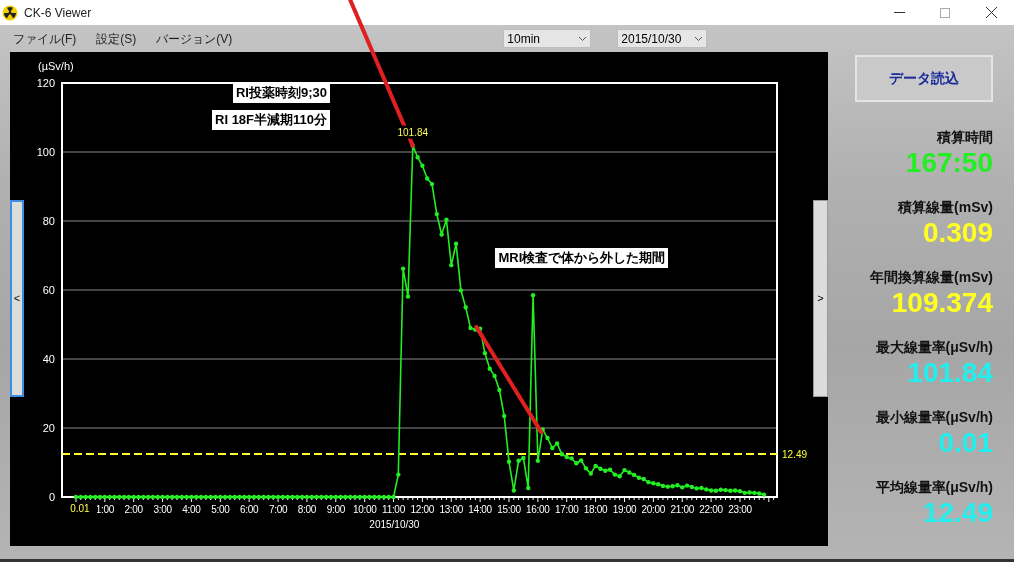  What do you see at coordinates (451, 509) in the screenshot?
I see `axis-tick-label: 13:00` at bounding box center [451, 509].